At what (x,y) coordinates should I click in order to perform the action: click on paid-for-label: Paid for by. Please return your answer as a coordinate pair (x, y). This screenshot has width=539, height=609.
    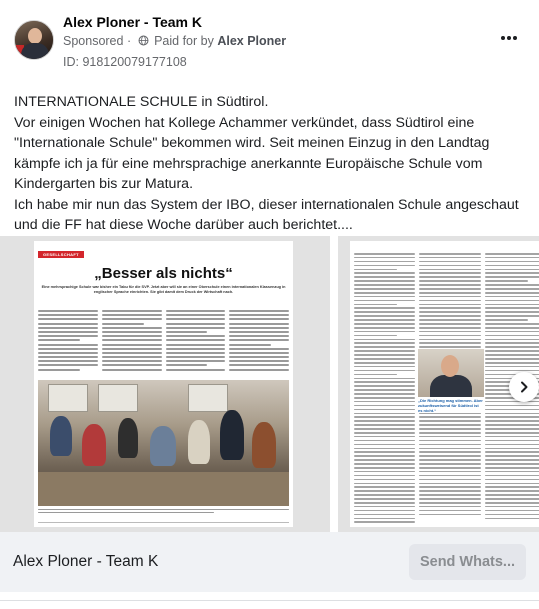
    Looking at the image, I should click on (184, 41).